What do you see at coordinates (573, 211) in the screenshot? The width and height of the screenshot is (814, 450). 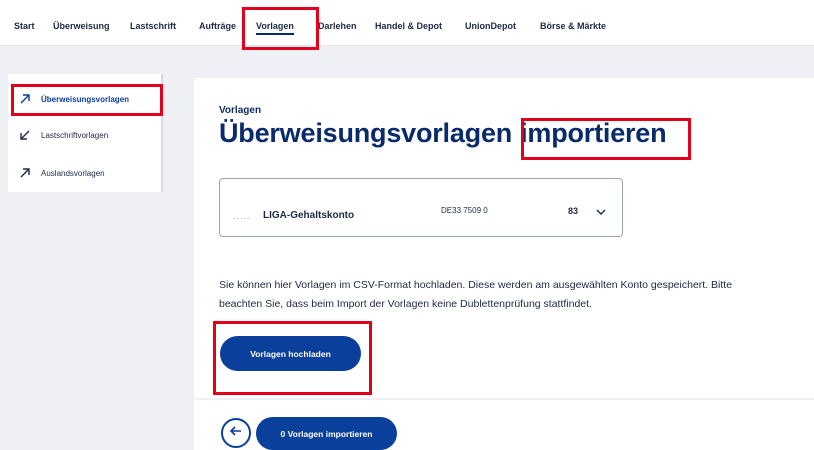 I see `account-number: 83` at bounding box center [573, 211].